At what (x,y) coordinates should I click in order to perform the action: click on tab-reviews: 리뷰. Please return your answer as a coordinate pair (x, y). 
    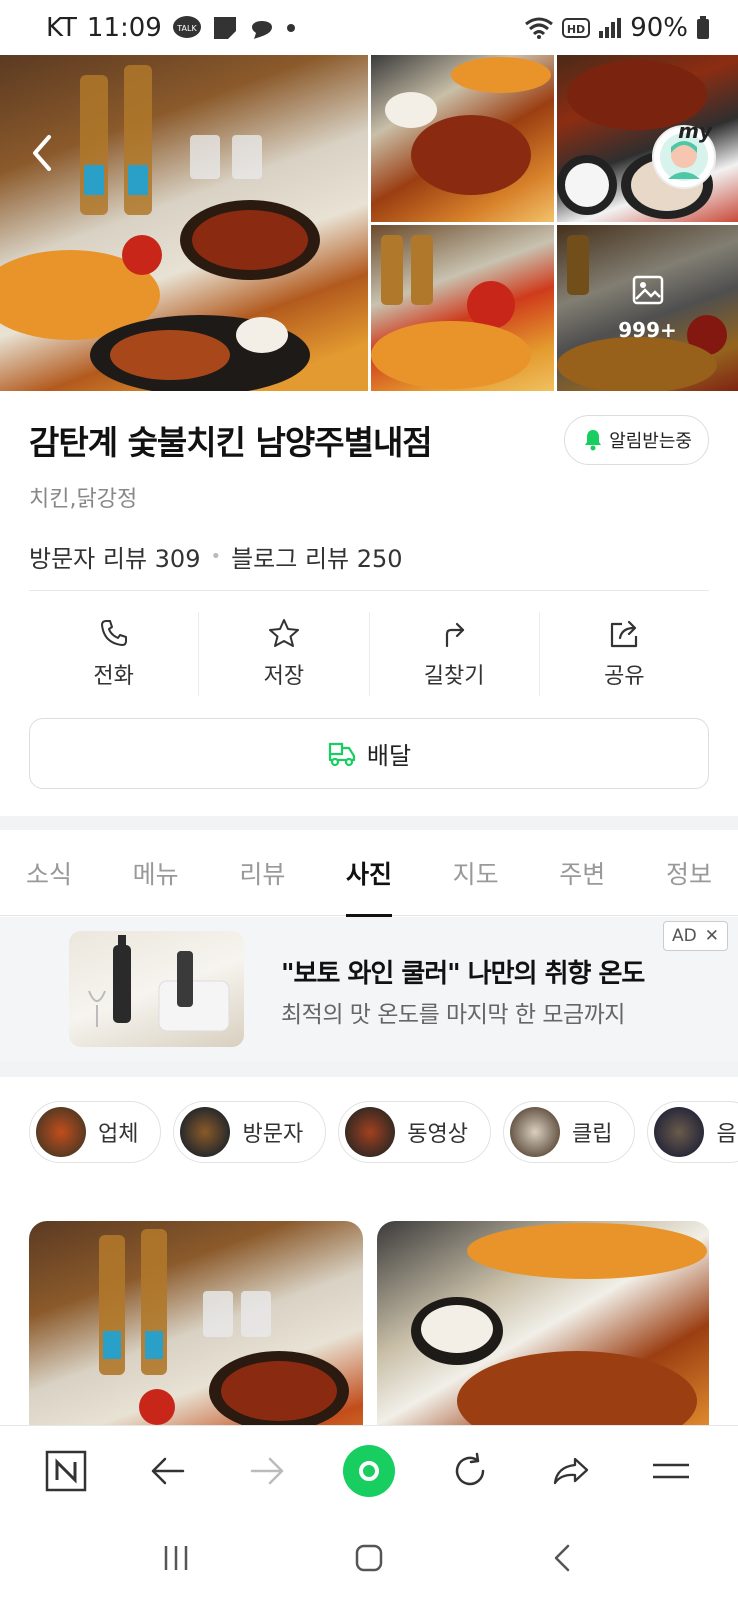
    Looking at the image, I should click on (262, 873).